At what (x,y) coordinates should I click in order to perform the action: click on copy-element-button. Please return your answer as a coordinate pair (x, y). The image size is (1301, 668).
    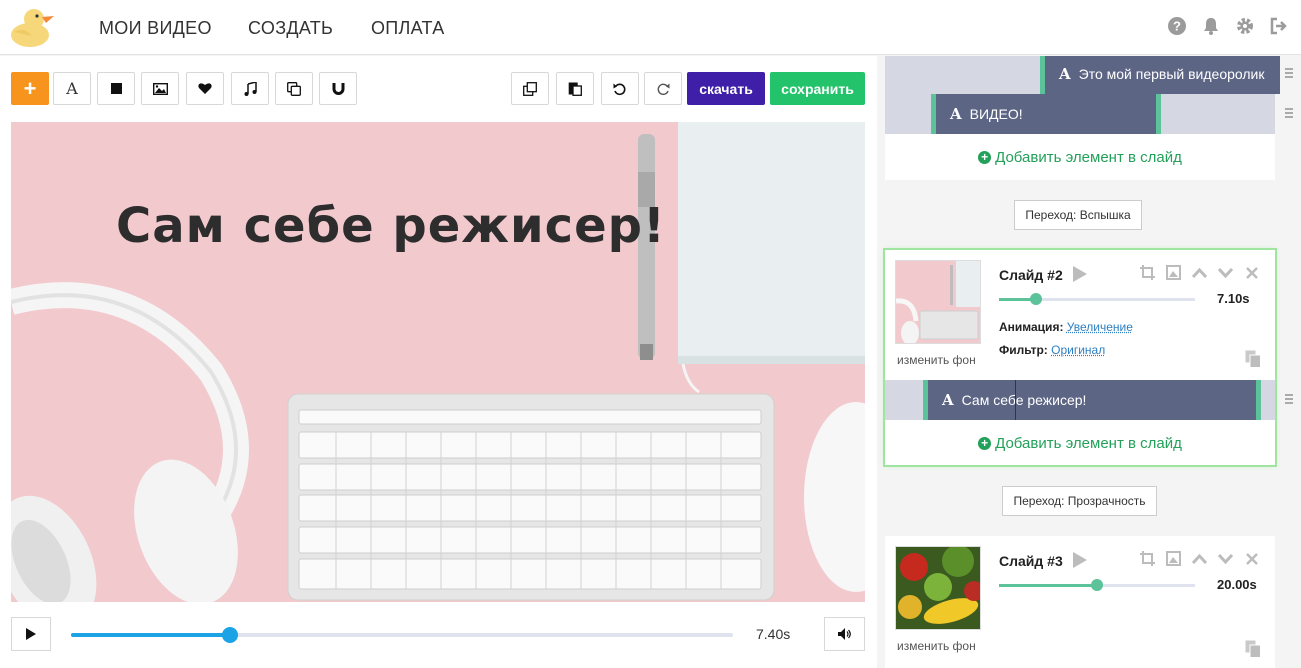
    Looking at the image, I should click on (294, 88).